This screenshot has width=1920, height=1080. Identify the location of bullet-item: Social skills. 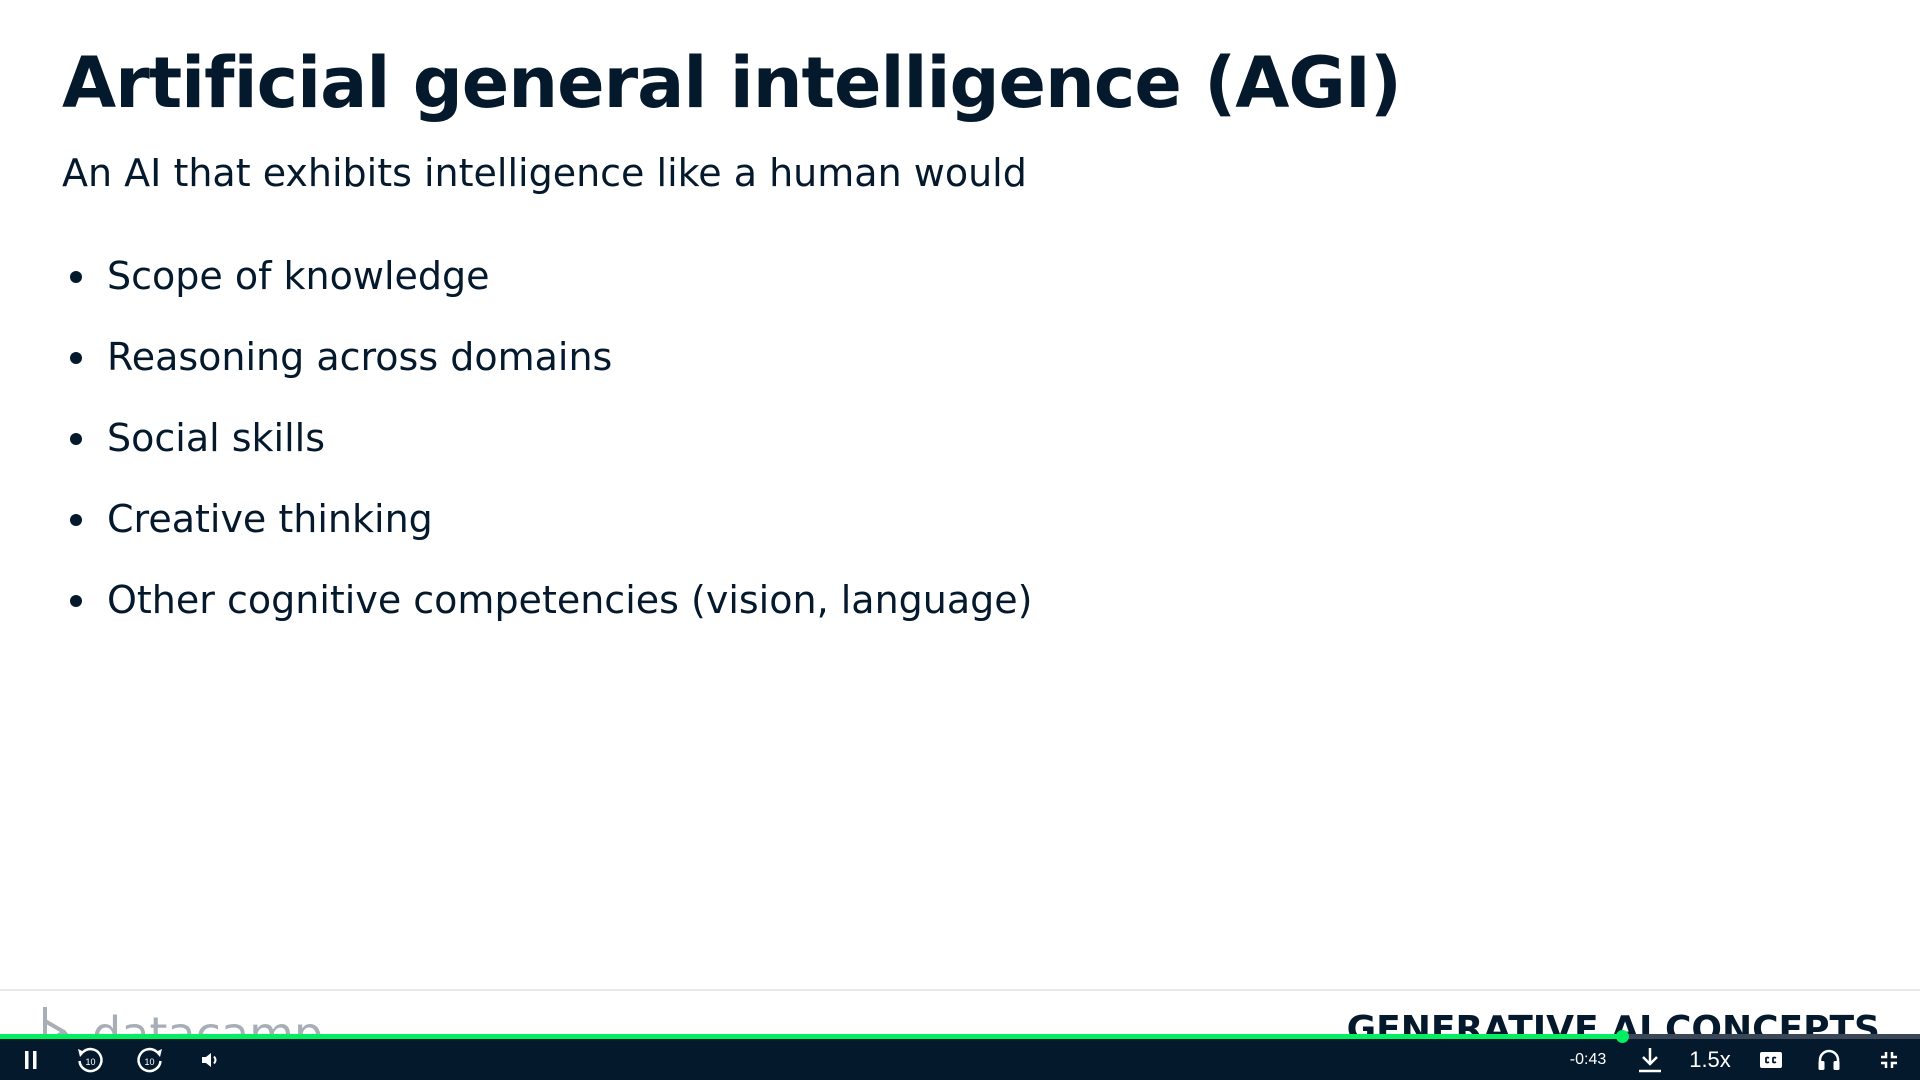
(547, 448).